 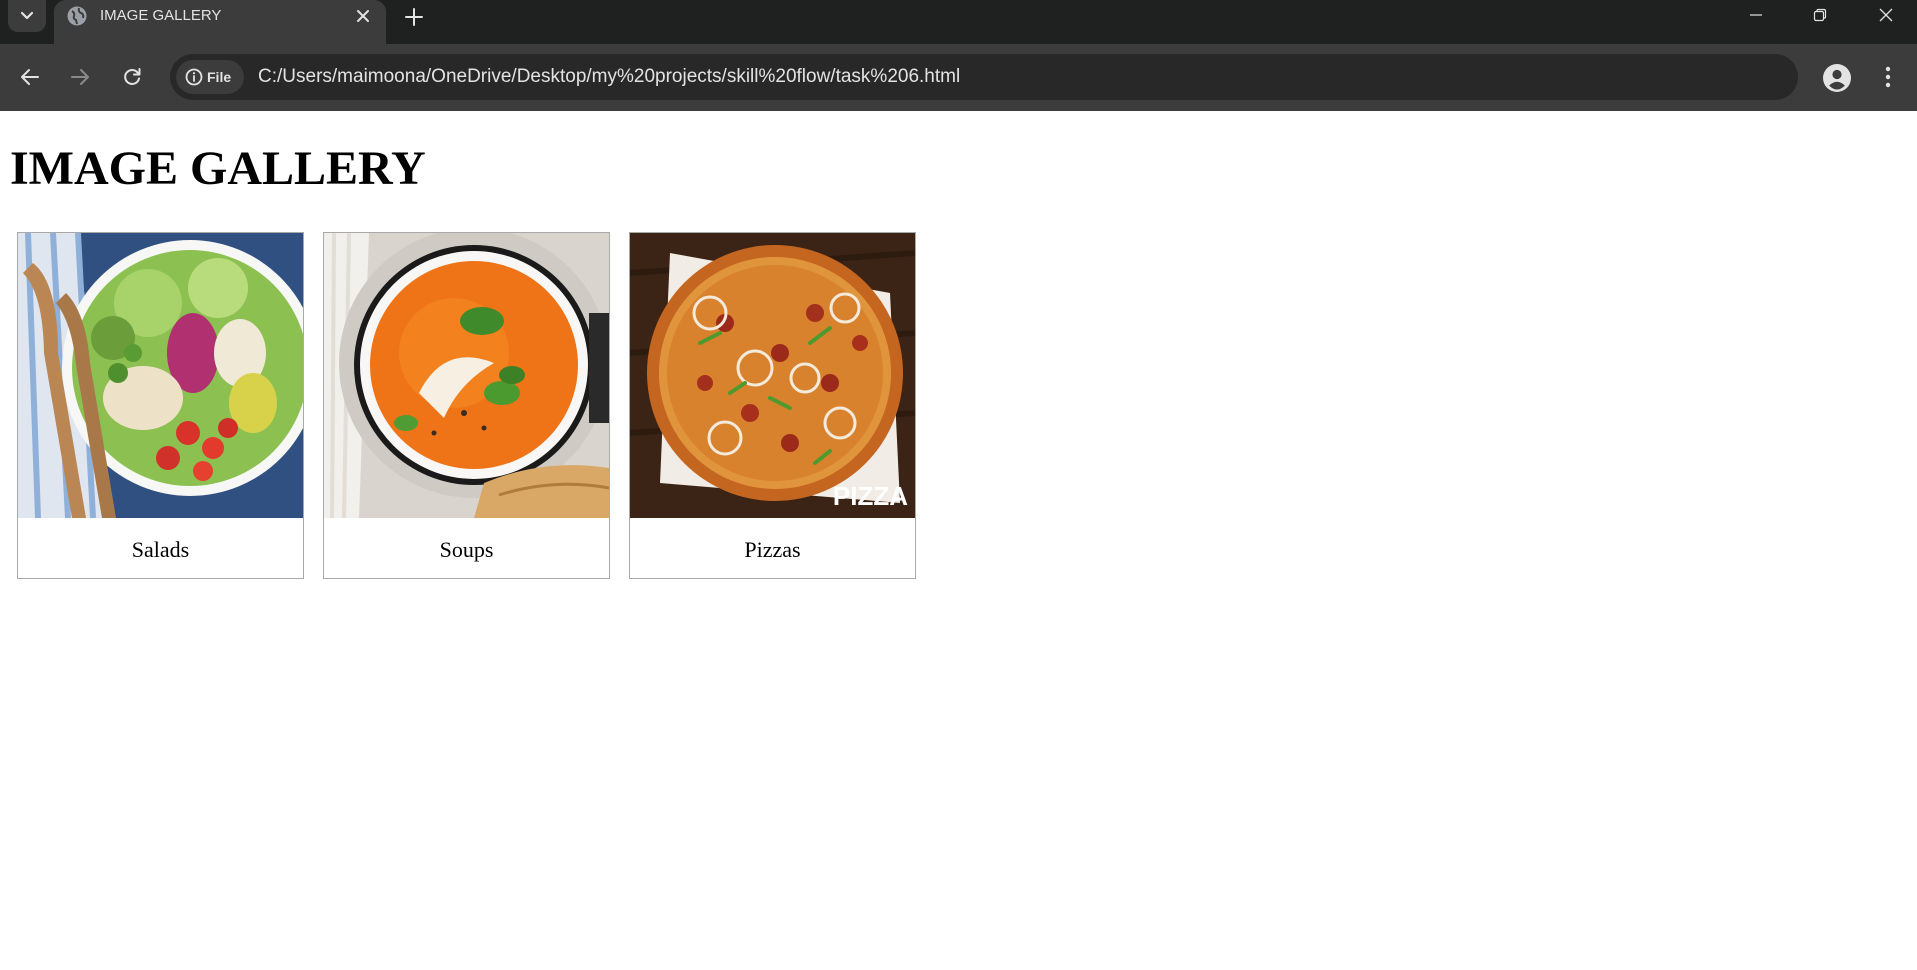 I want to click on reload-button, so click(x=132, y=77).